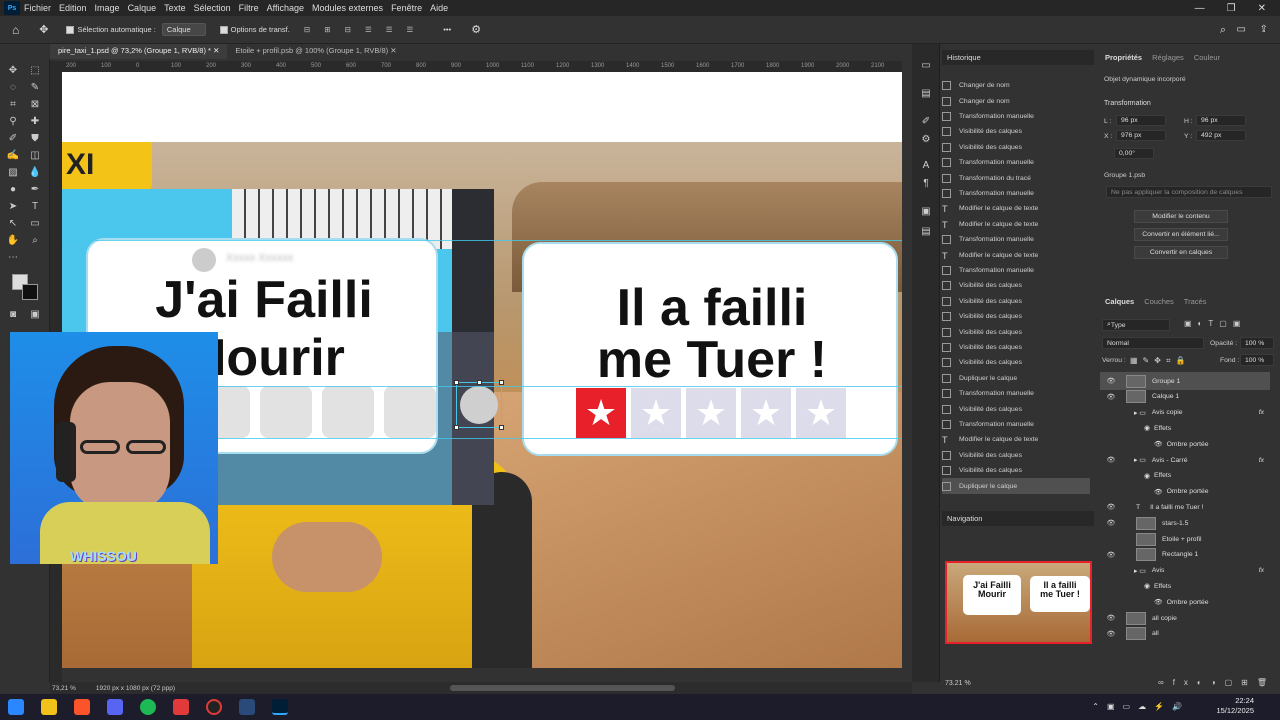 This screenshot has width=1280, height=720. I want to click on blend-mode-select: Normal, so click(1153, 343).